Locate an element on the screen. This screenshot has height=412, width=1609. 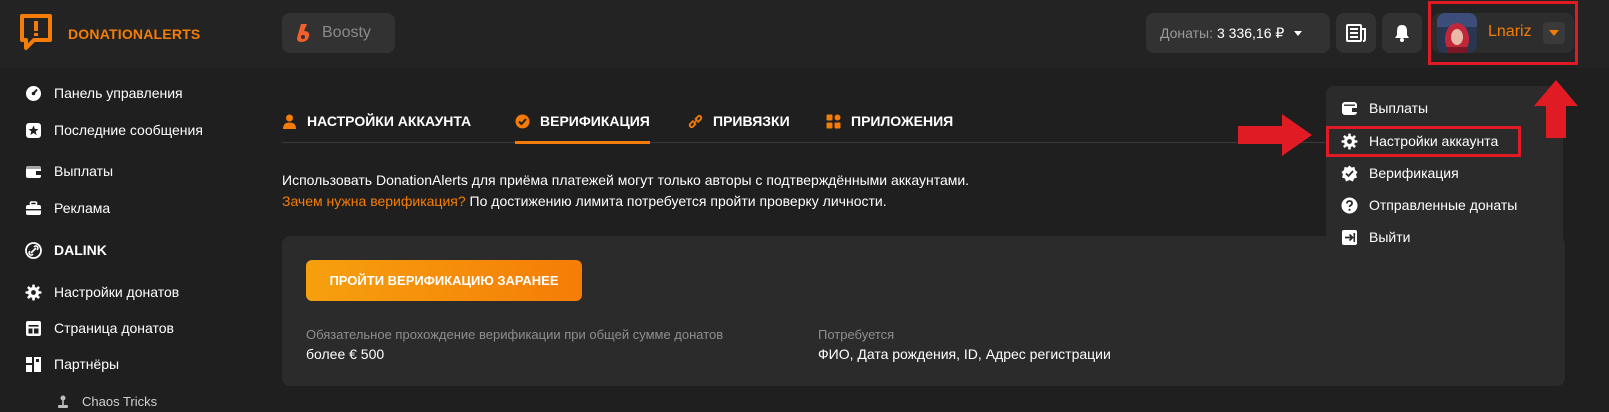
menu-item-verification: Верификация is located at coordinates (1400, 173).